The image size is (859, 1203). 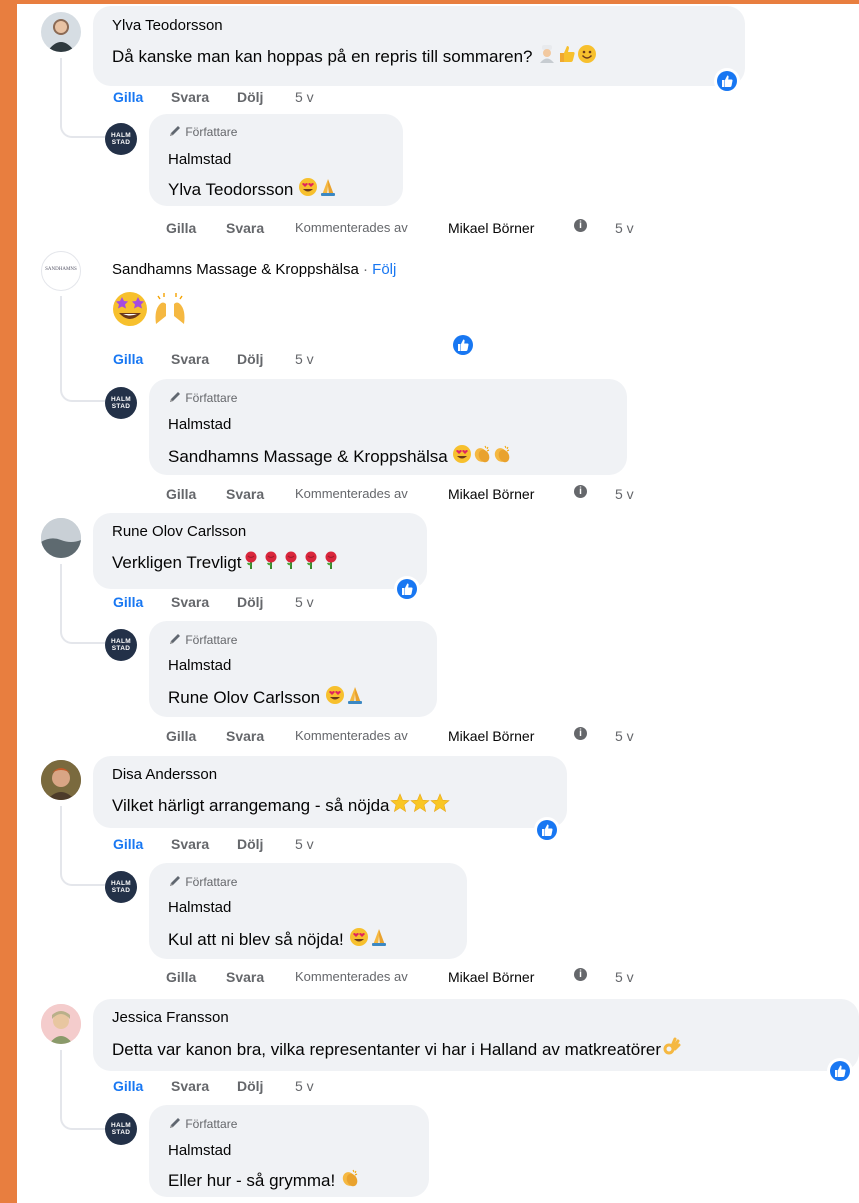 I want to click on reply-text: Eller hur - så grymma!, so click(x=264, y=1179).